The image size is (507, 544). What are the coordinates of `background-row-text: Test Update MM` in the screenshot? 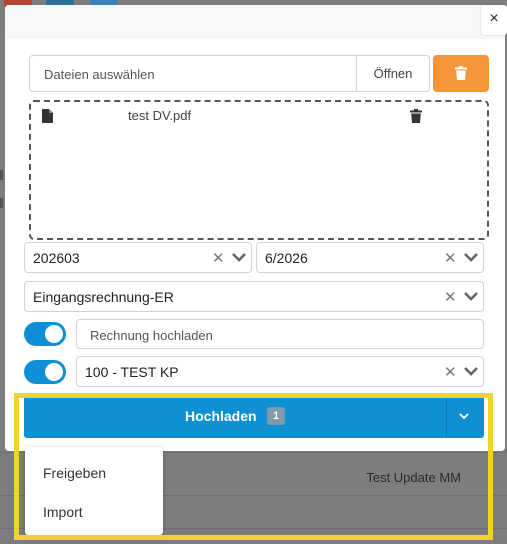 It's located at (413, 477).